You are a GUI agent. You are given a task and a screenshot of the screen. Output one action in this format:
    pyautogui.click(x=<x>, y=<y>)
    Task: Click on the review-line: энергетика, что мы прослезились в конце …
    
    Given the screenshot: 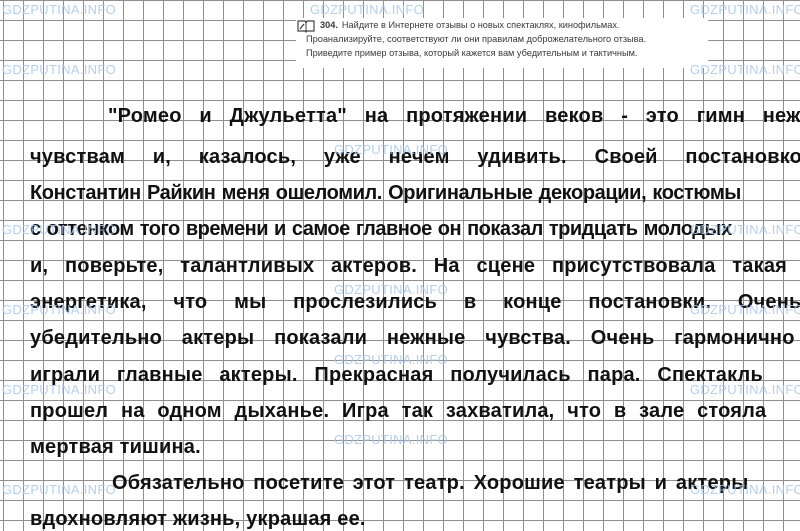 What is the action you would take?
    pyautogui.click(x=415, y=302)
    